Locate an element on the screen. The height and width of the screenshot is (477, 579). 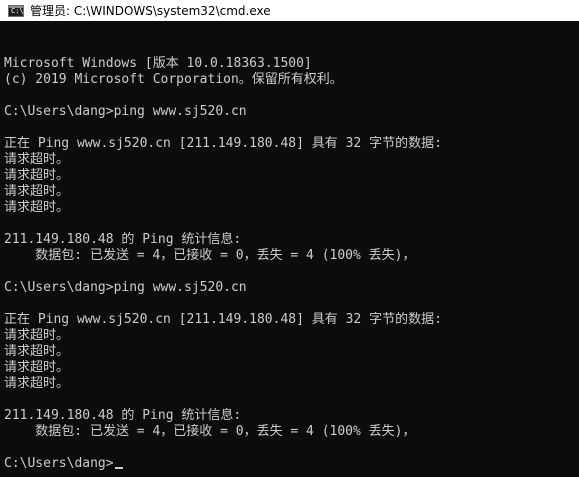
console-line: (c) 2019 Microsoft Corporation。保留所有权利。 is located at coordinates (173, 79).